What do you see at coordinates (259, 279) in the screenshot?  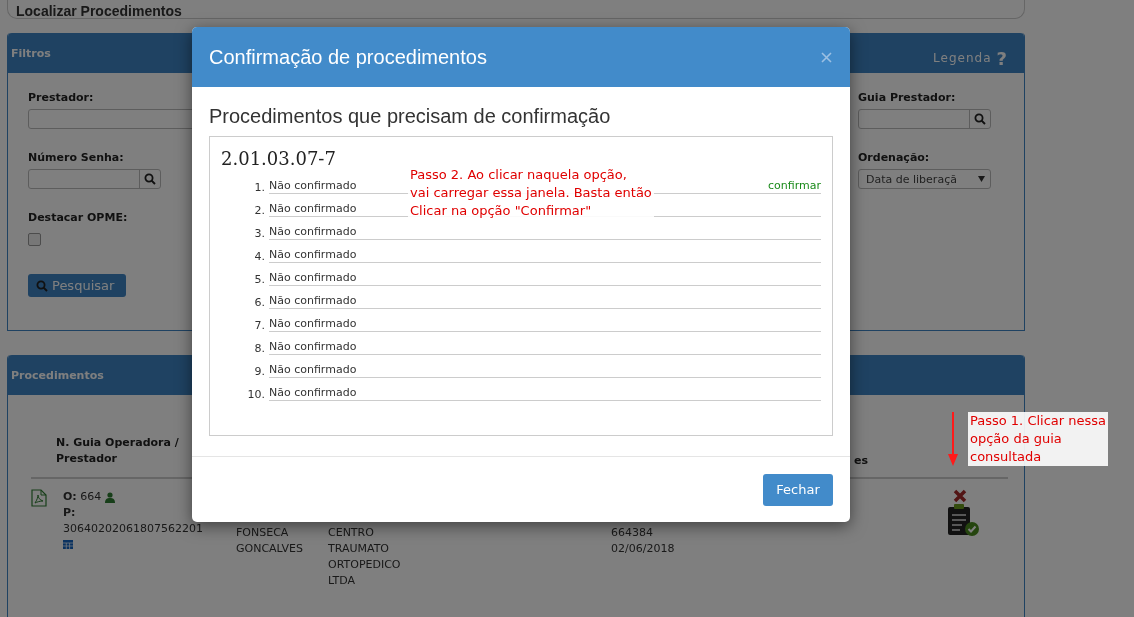 I see `item-number: 5.` at bounding box center [259, 279].